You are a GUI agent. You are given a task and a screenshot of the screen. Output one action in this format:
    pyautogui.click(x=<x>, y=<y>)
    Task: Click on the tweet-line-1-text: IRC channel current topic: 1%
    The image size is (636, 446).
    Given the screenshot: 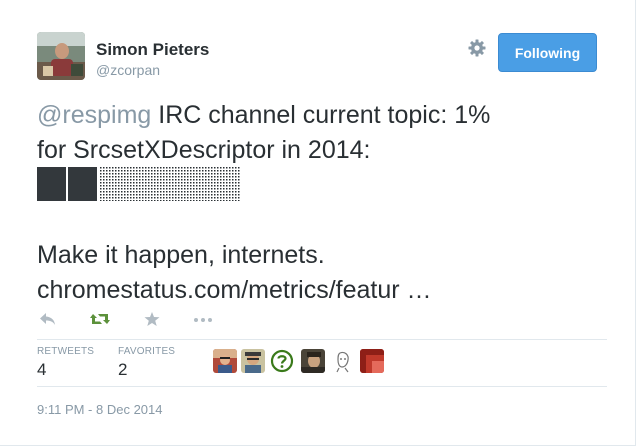 What is the action you would take?
    pyautogui.click(x=321, y=115)
    